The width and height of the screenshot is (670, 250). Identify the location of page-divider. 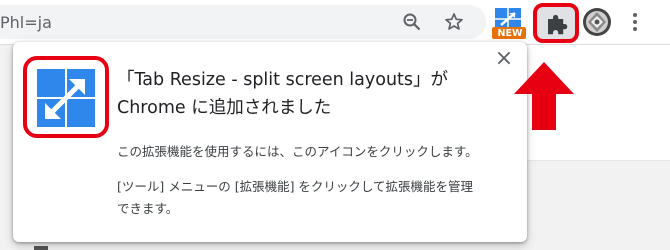
(595, 160).